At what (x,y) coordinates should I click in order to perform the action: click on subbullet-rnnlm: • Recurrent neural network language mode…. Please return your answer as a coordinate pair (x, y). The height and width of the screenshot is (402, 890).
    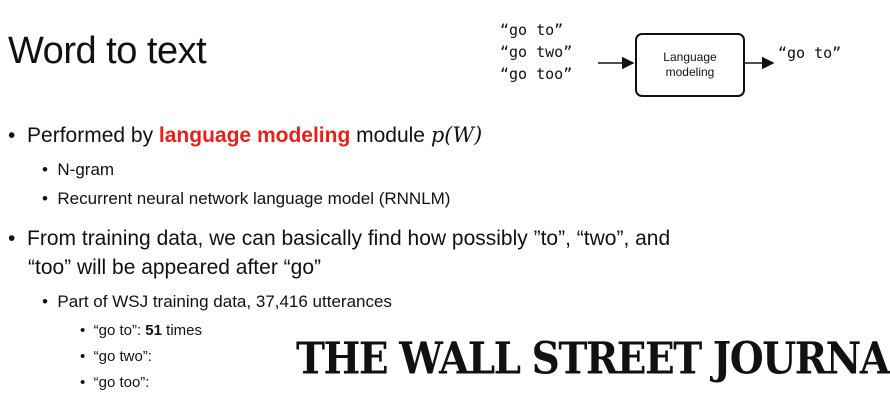
    Looking at the image, I should click on (246, 198).